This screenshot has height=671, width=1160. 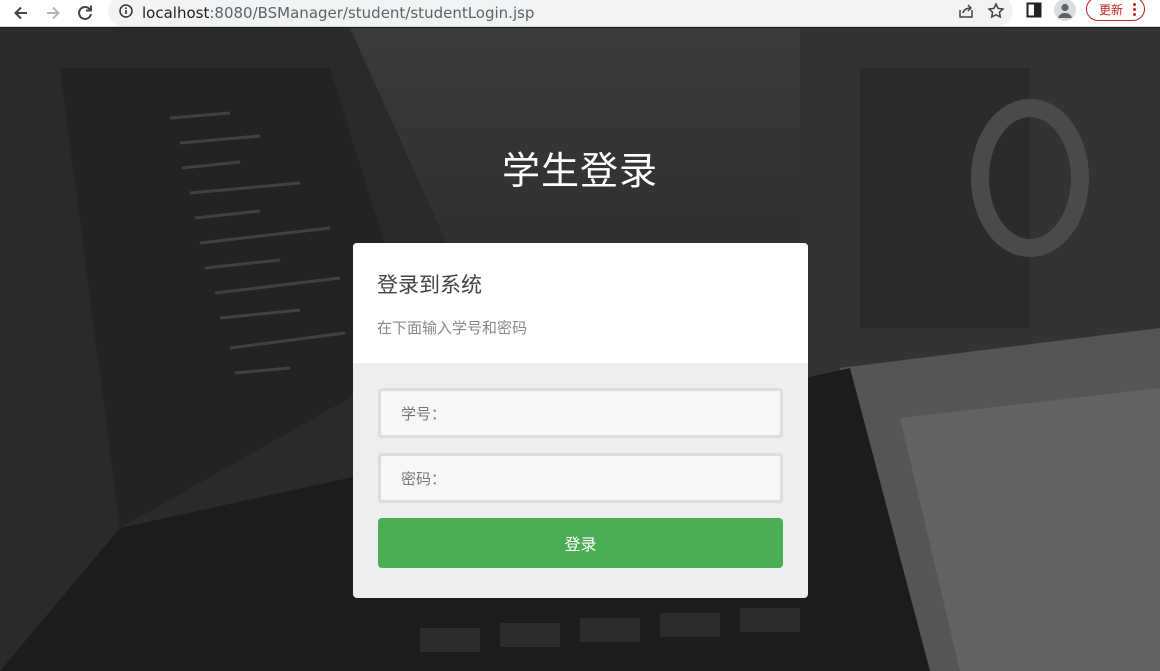 What do you see at coordinates (996, 13) in the screenshot?
I see `bookmark-star-icon` at bounding box center [996, 13].